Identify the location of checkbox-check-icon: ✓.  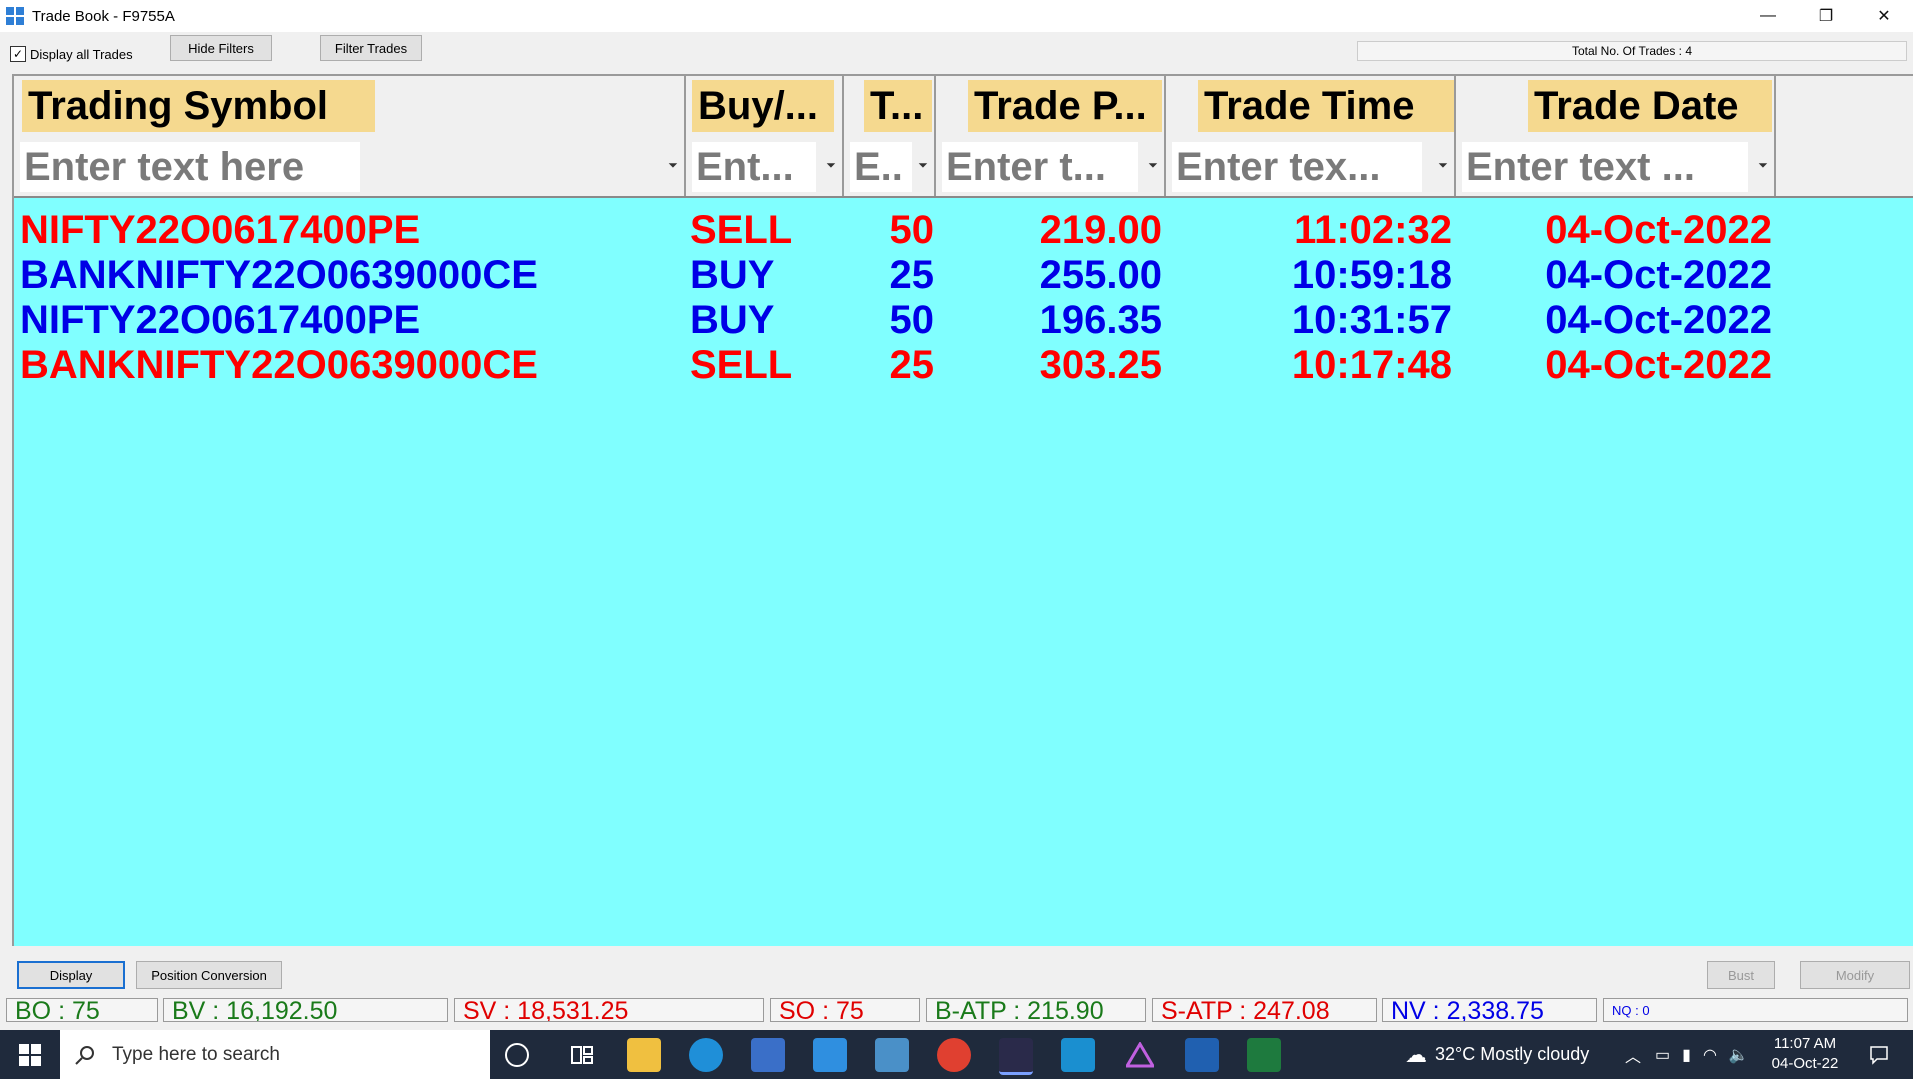
(18, 54).